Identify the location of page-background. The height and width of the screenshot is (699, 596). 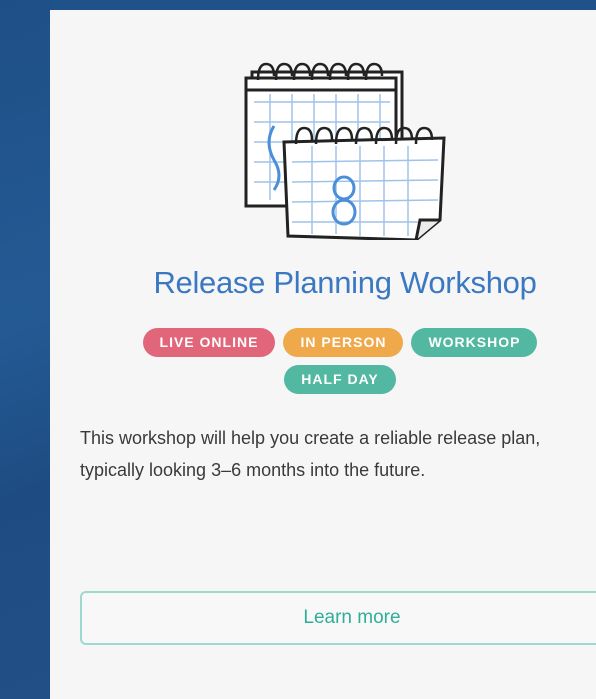
(25, 349).